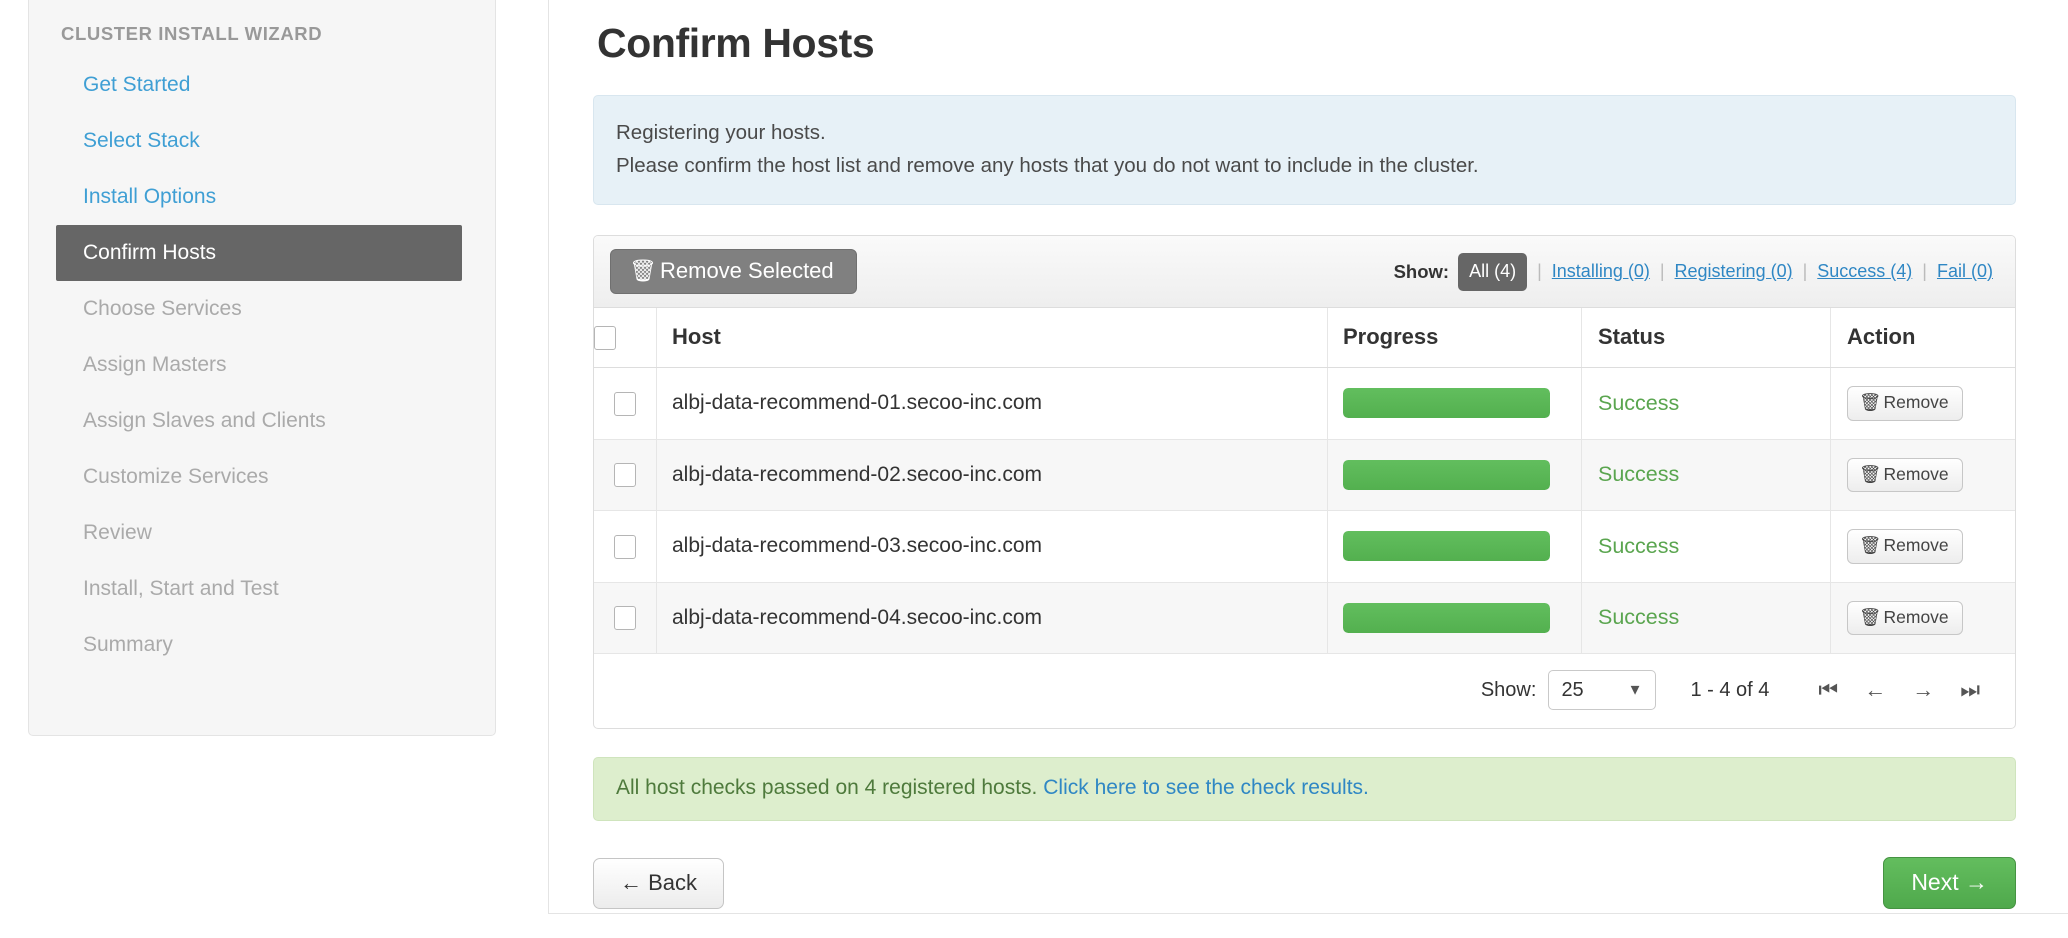 Image resolution: width=2068 pixels, height=938 pixels. Describe the element at coordinates (141, 140) in the screenshot. I see `sidebar-item-label: Select Stack` at that location.